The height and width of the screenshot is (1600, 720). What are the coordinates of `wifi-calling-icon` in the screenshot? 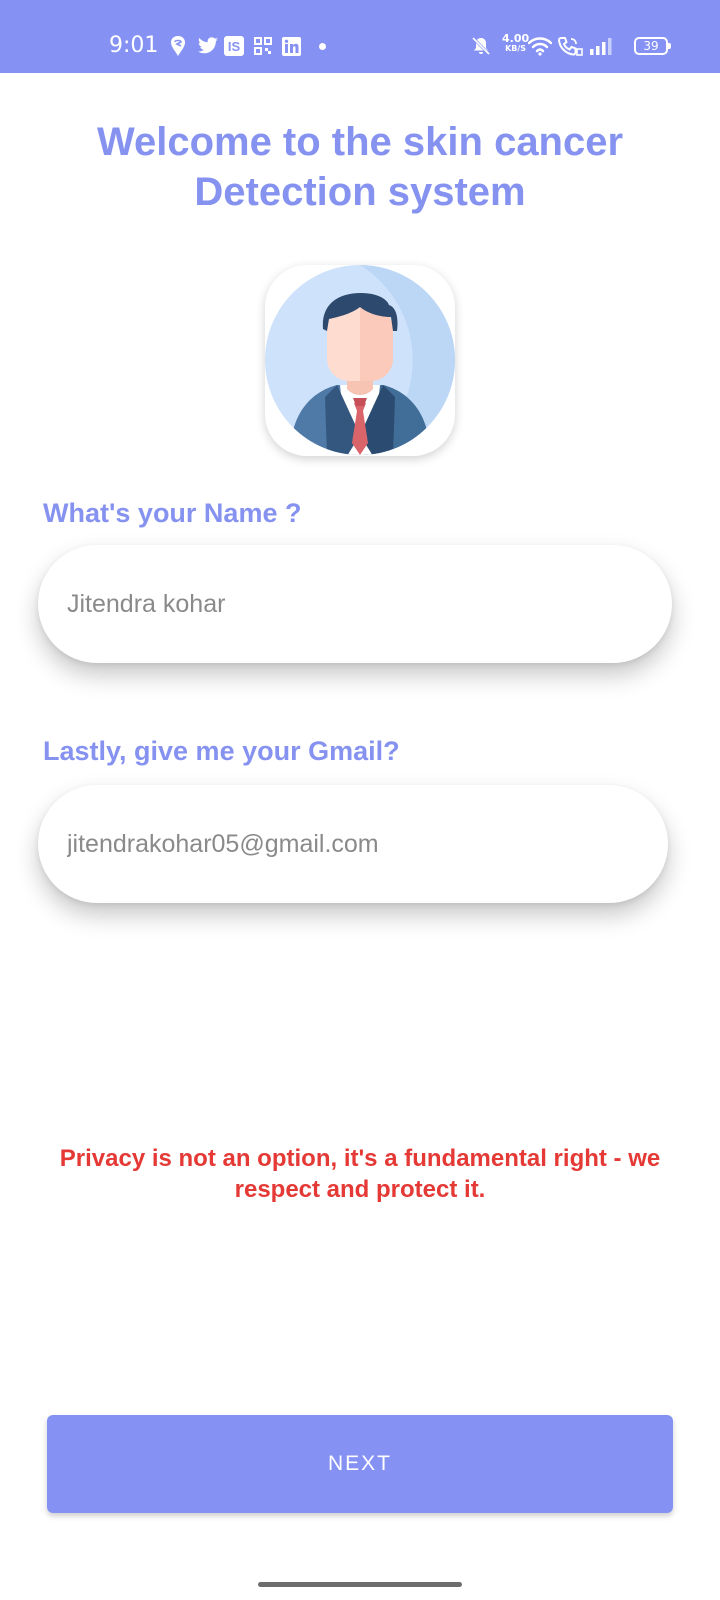 It's located at (570, 46).